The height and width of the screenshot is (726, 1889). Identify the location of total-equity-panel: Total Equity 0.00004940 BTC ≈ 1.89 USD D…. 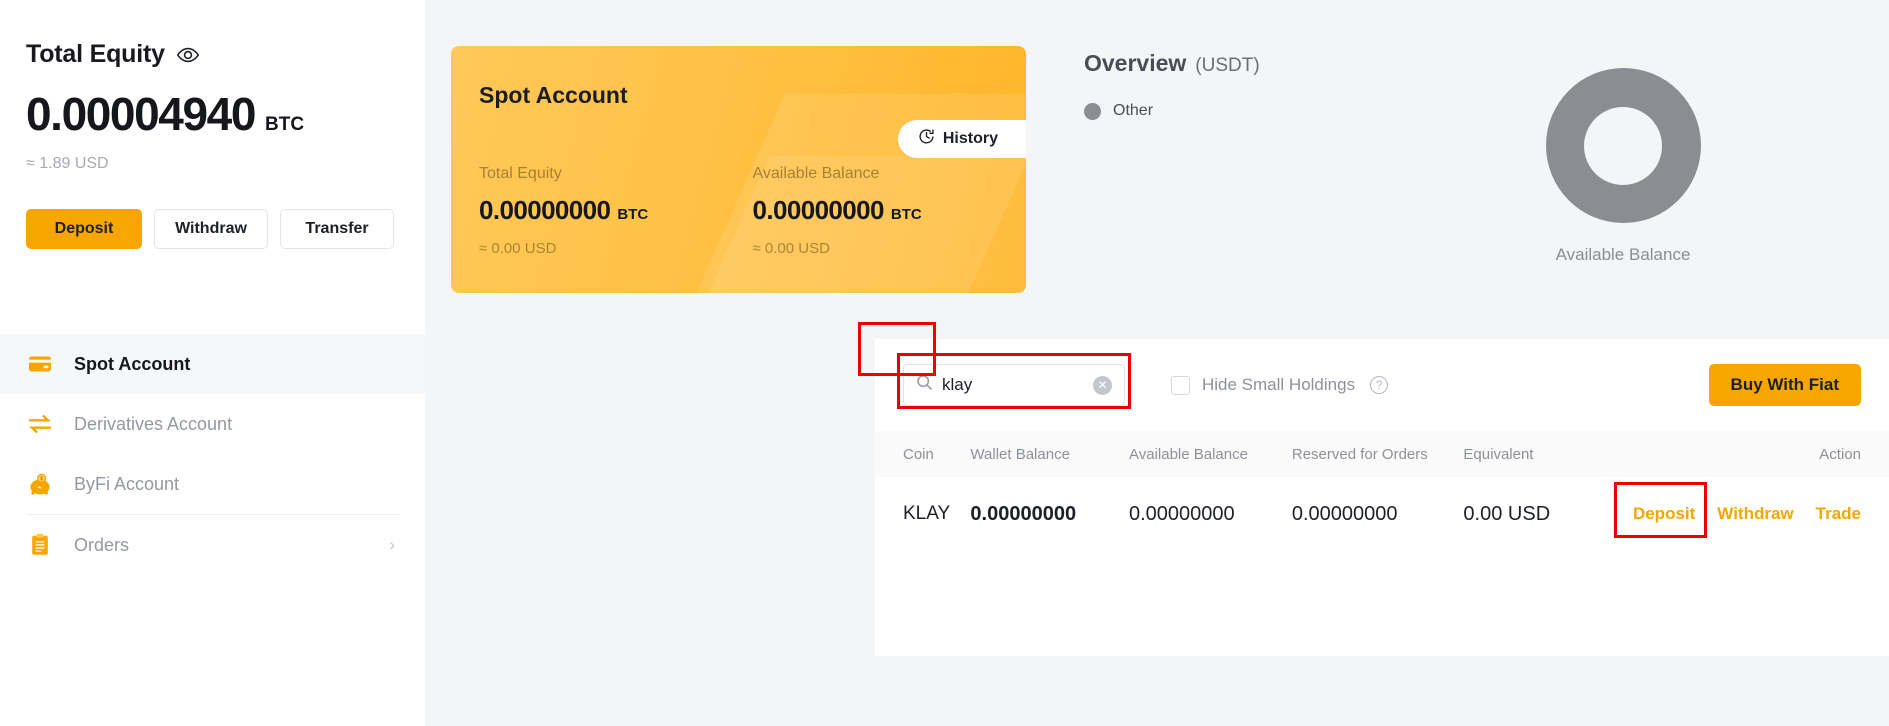
(212, 167).